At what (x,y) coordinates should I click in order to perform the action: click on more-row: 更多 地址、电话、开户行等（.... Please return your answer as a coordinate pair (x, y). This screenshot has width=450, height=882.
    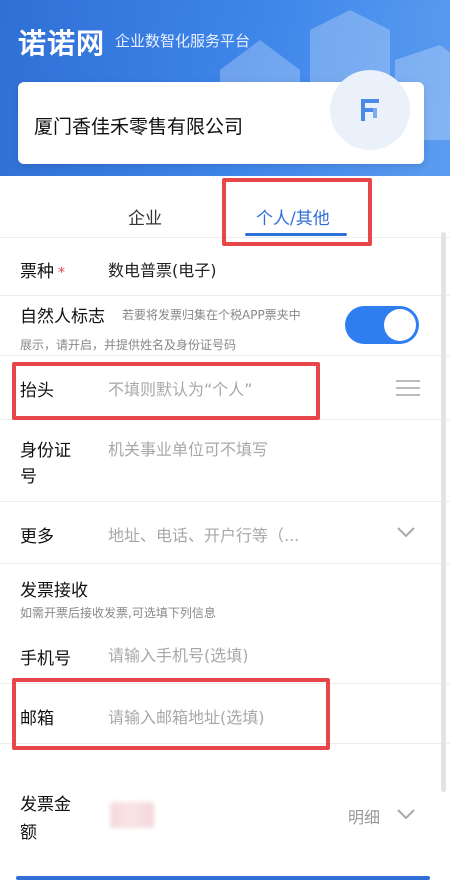
    Looking at the image, I should click on (225, 533).